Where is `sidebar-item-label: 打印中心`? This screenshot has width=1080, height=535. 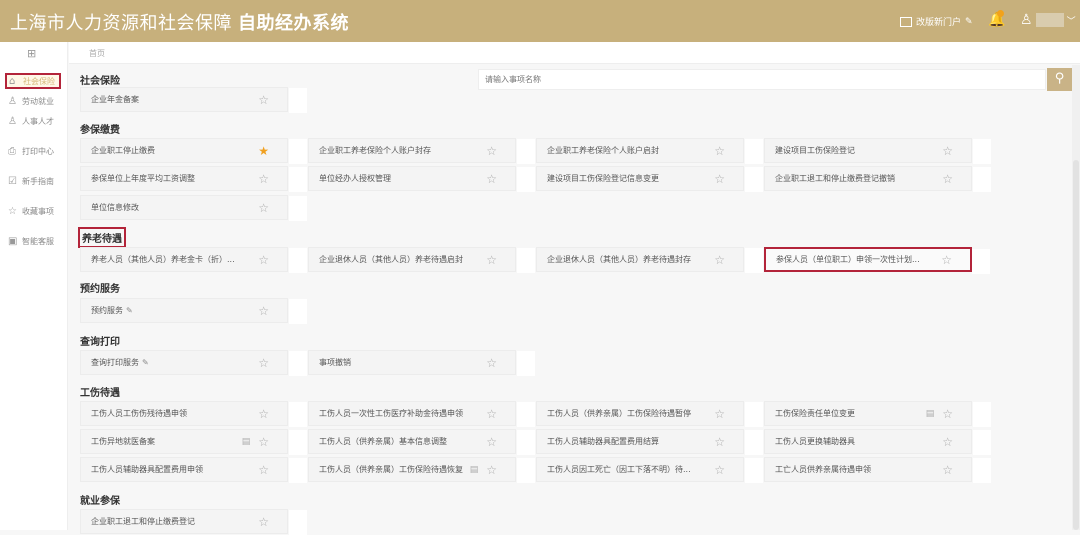 sidebar-item-label: 打印中心 is located at coordinates (38, 151).